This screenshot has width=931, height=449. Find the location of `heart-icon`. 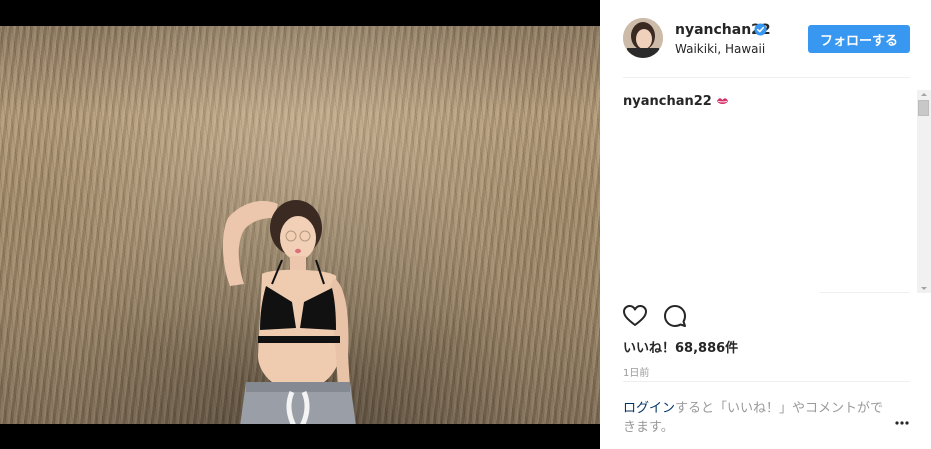

heart-icon is located at coordinates (635, 316).